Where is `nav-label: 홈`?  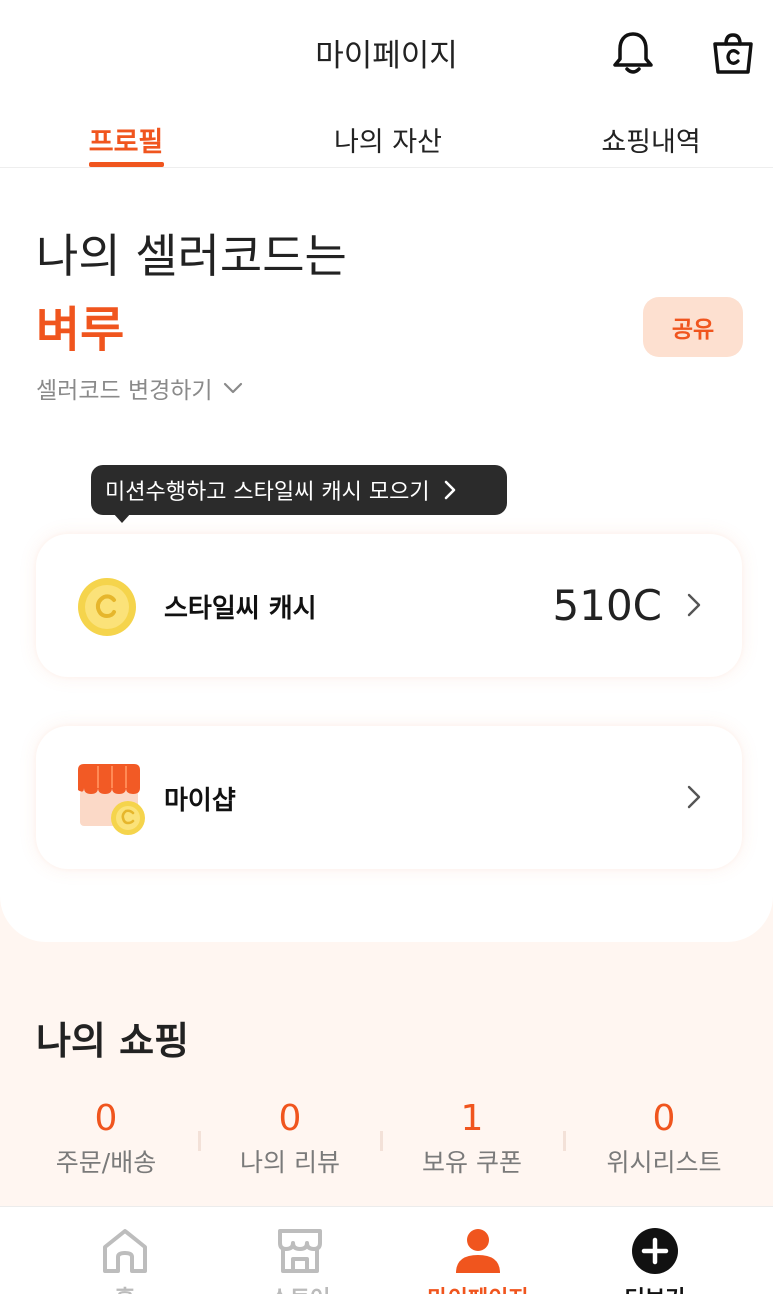 nav-label: 홈 is located at coordinates (125, 1287).